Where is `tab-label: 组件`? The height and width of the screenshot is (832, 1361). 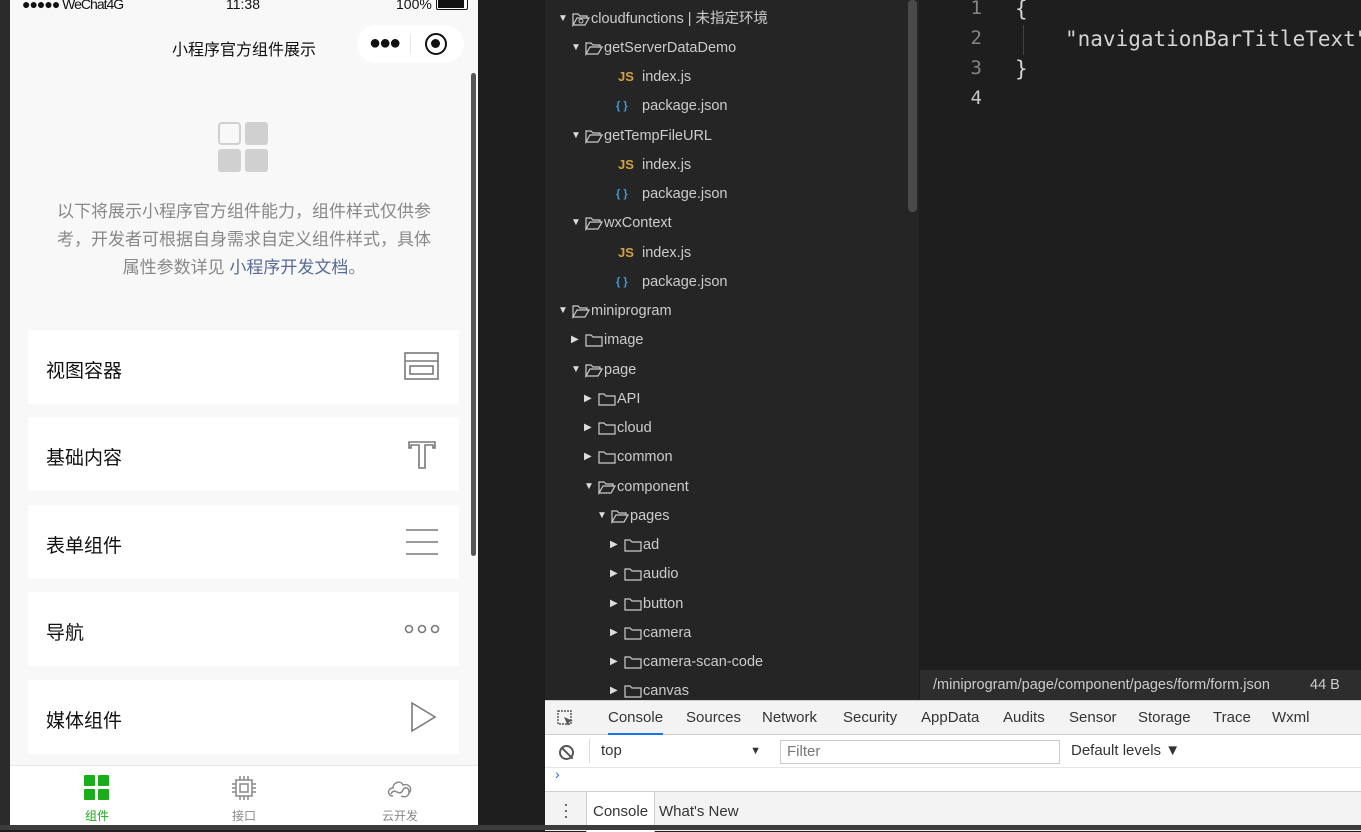
tab-label: 组件 is located at coordinates (96, 816).